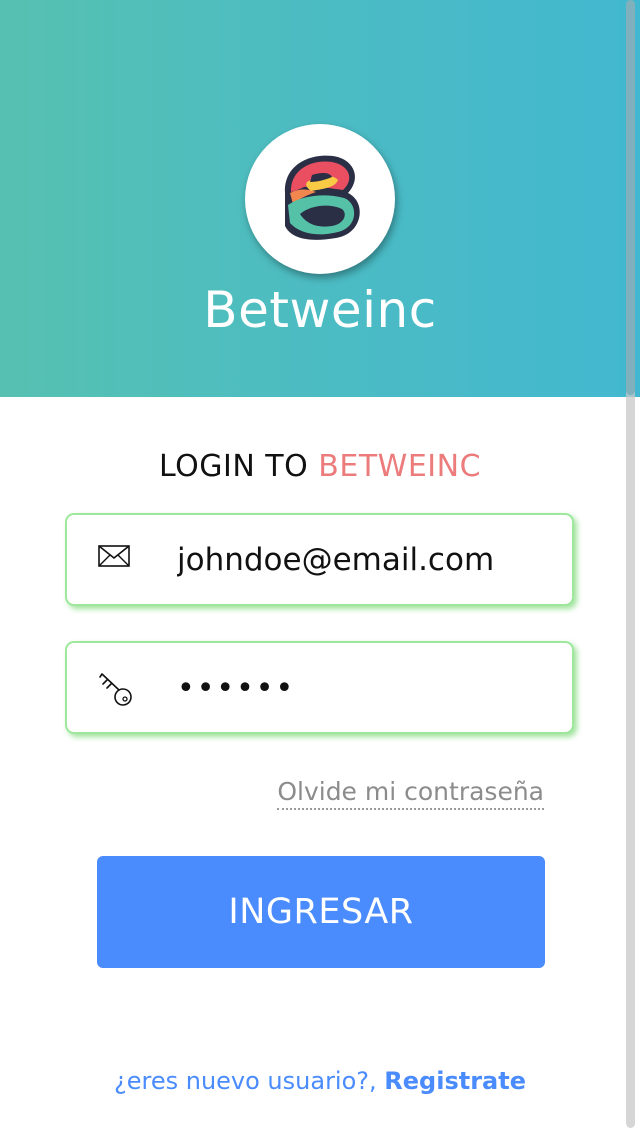 The width and height of the screenshot is (640, 1136). Describe the element at coordinates (320, 310) in the screenshot. I see `brand-title: Betweinc` at that location.